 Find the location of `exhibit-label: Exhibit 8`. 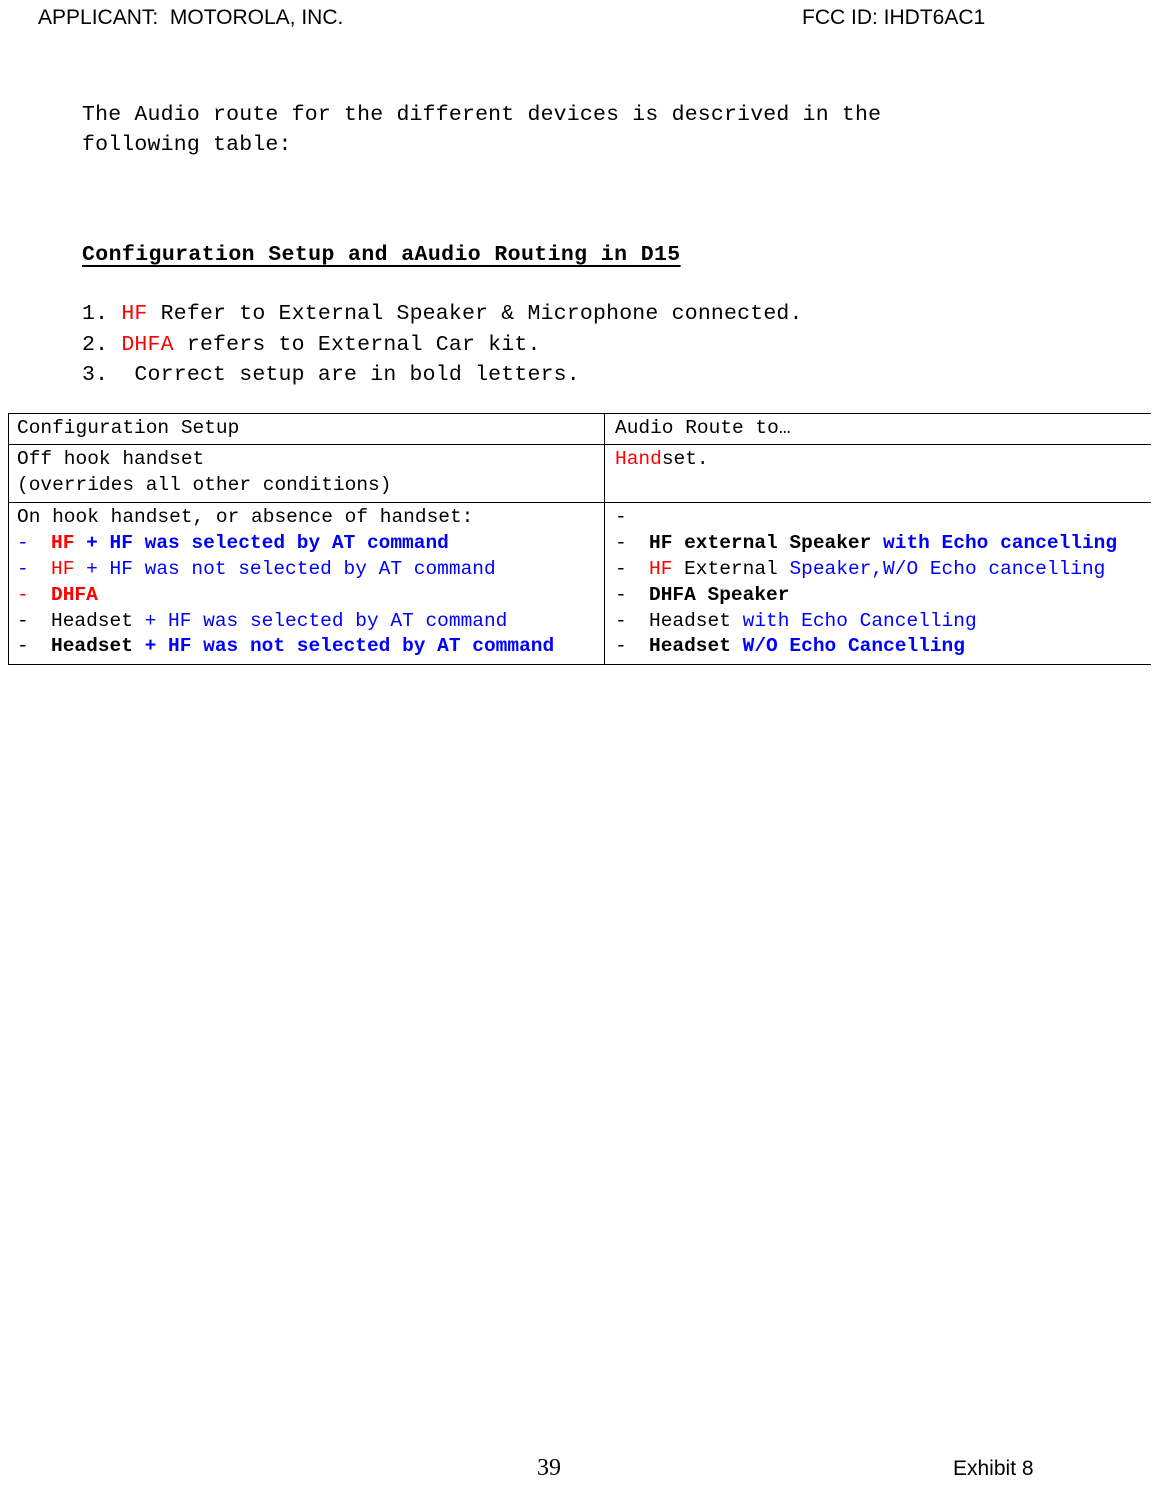

exhibit-label: Exhibit 8 is located at coordinates (993, 1468).